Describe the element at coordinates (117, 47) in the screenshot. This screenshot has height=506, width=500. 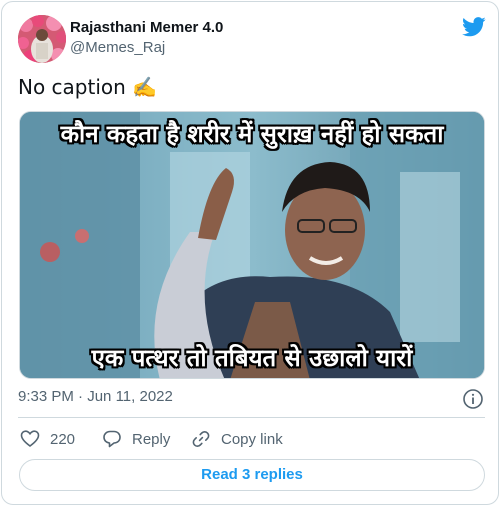
I see `author-handle: @Memes_Raj` at that location.